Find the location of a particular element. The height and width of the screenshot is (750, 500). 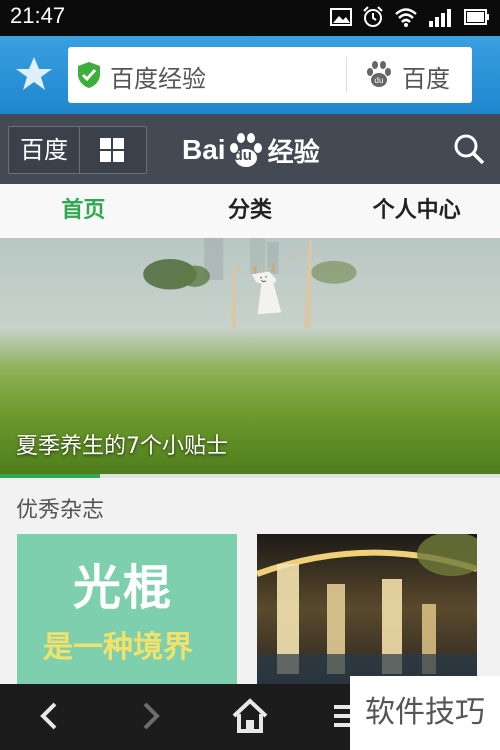

hero-caption: 夏季养生的7个小贴士 is located at coordinates (122, 444).